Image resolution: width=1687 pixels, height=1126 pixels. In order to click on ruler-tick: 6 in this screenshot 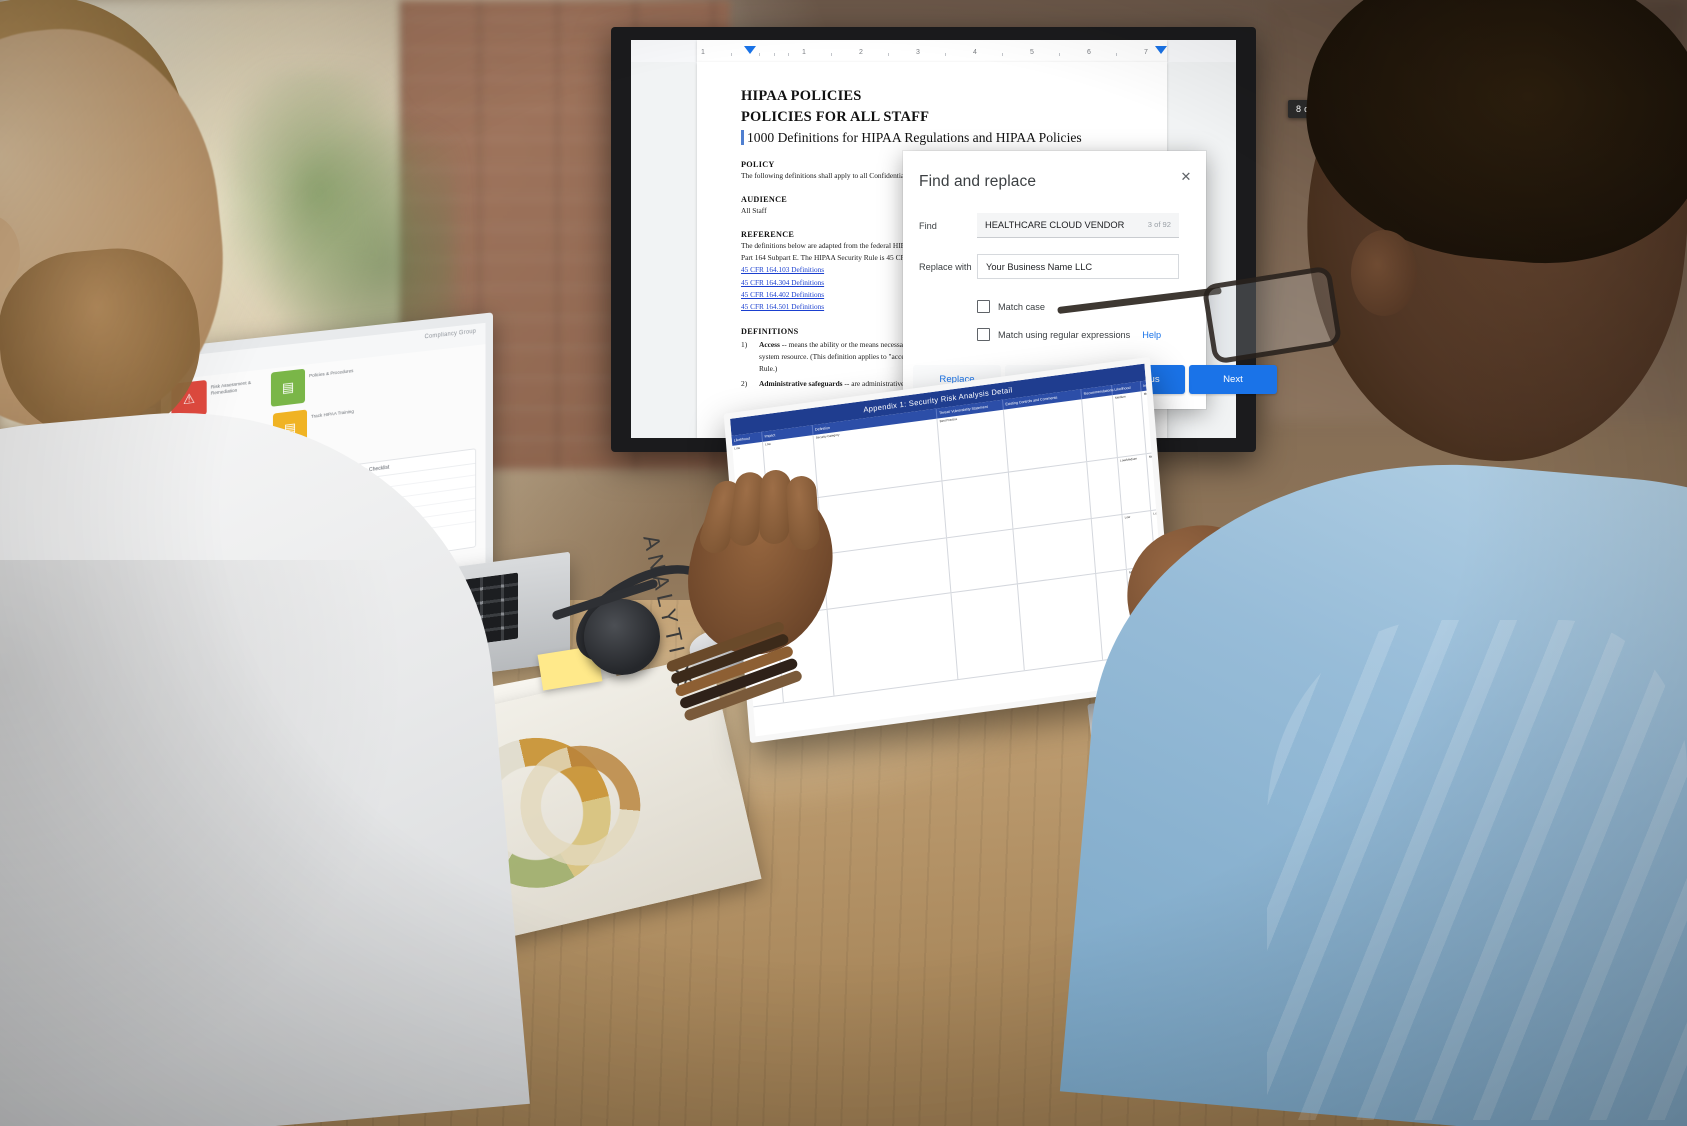, I will do `click(1089, 52)`.